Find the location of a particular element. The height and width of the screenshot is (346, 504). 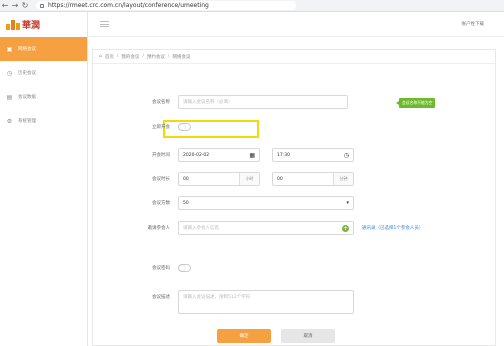

validation-tooltip: 会议名称不能为空 is located at coordinates (415, 103).